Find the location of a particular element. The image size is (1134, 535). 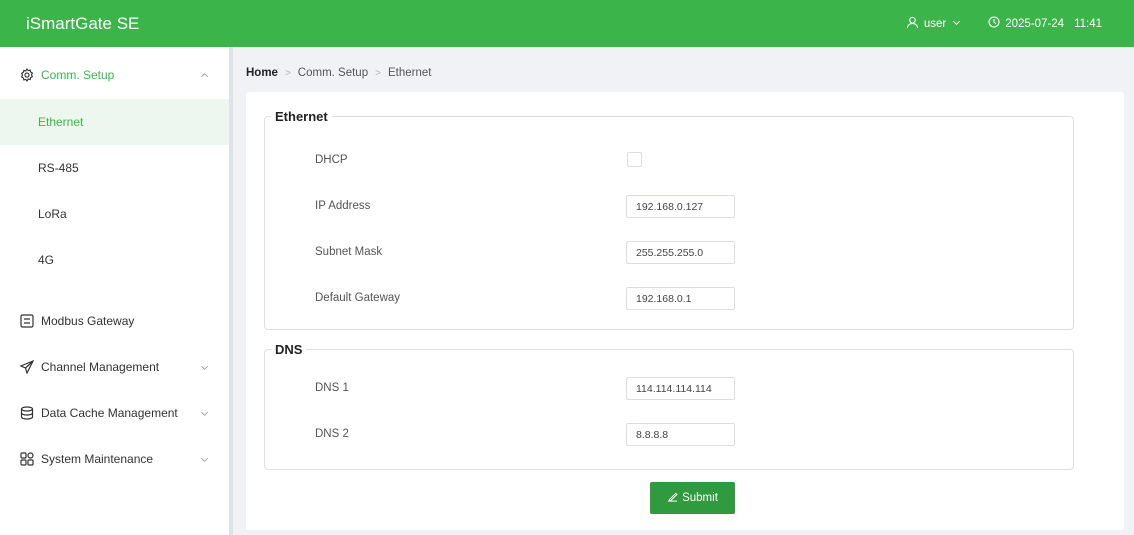

dns1-label: DNS 1 is located at coordinates (332, 388).